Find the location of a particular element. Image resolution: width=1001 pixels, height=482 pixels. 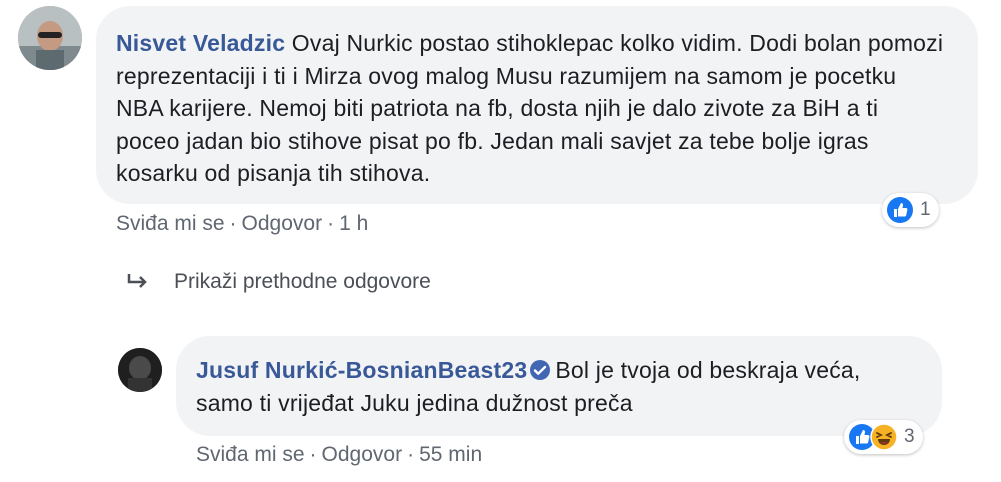

reply-photo is located at coordinates (140, 370).